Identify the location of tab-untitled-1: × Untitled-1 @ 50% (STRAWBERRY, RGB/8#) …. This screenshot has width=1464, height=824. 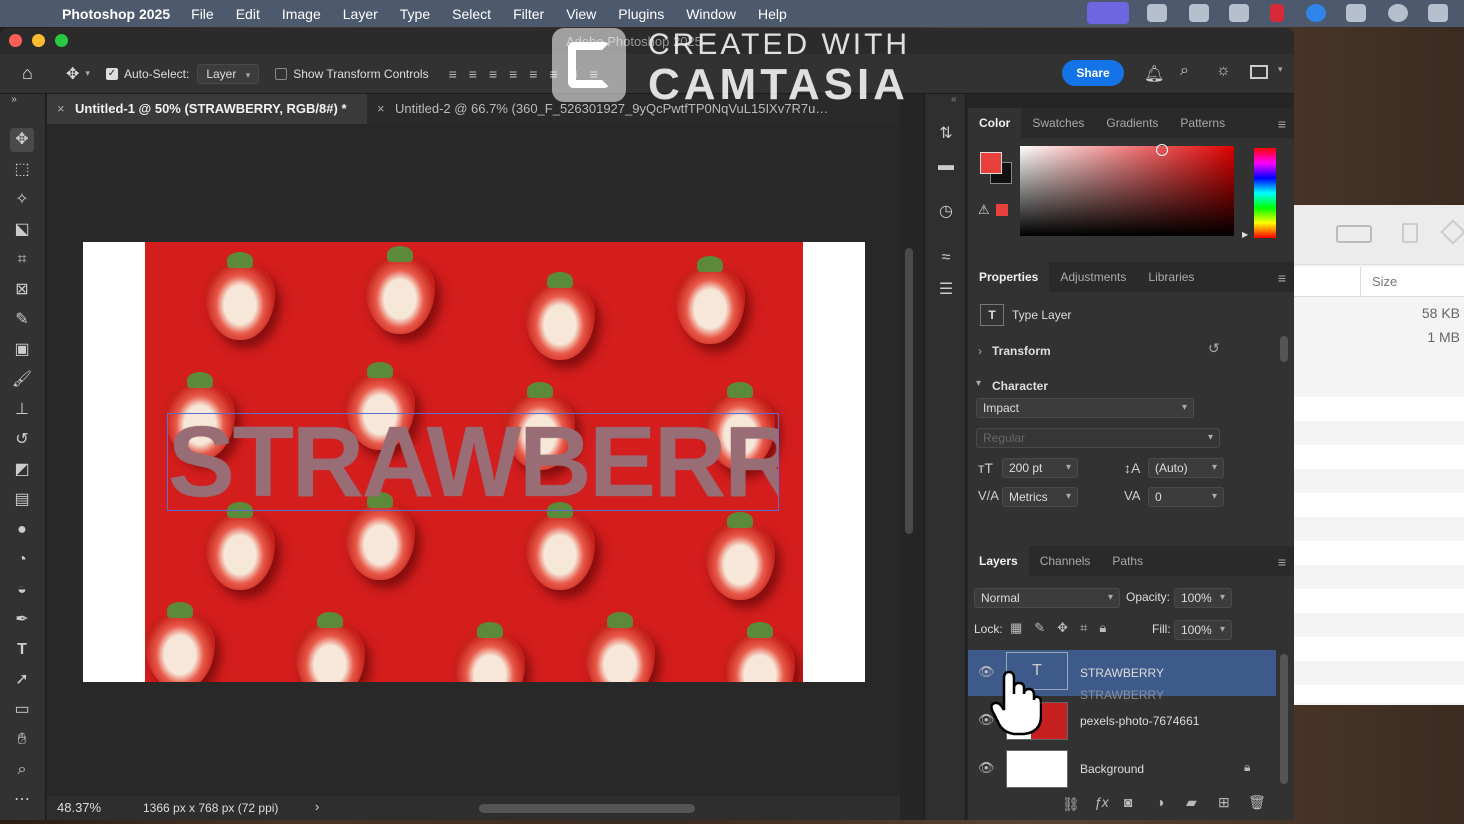
(207, 109).